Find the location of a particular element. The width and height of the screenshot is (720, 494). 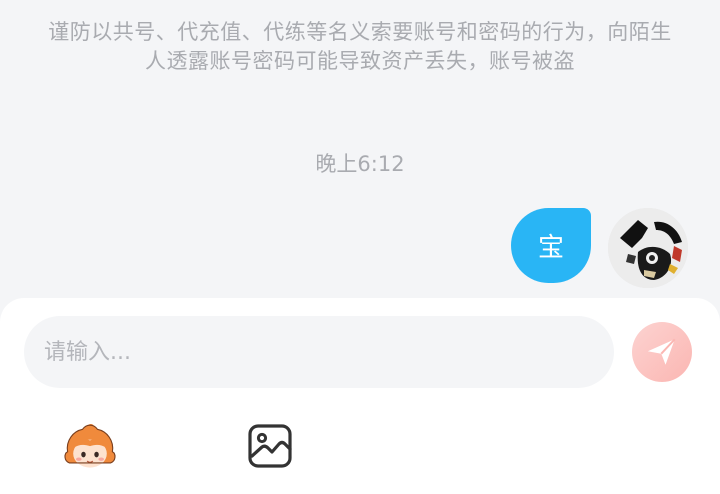

message-timestamp: 晚上6:12 is located at coordinates (360, 164).